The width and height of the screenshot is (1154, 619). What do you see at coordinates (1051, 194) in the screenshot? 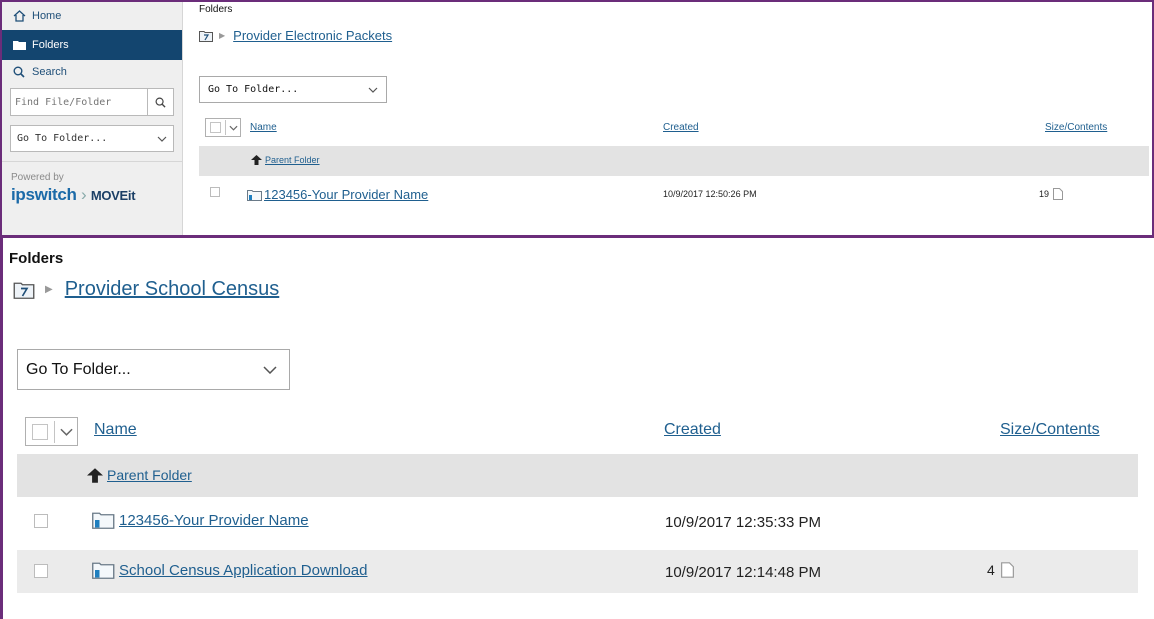
I see `size-contents: 19` at bounding box center [1051, 194].